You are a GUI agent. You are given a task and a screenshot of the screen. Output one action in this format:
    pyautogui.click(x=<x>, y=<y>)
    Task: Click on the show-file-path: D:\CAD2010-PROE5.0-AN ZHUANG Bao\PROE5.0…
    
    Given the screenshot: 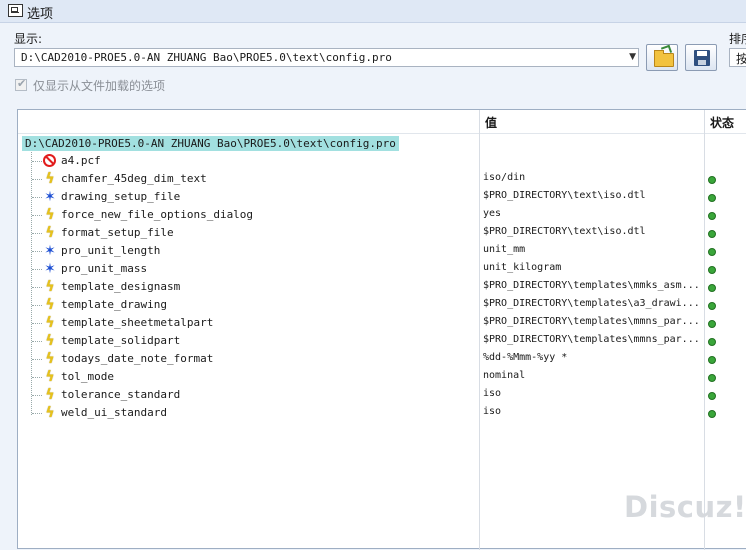 What is the action you would take?
    pyautogui.click(x=206, y=57)
    